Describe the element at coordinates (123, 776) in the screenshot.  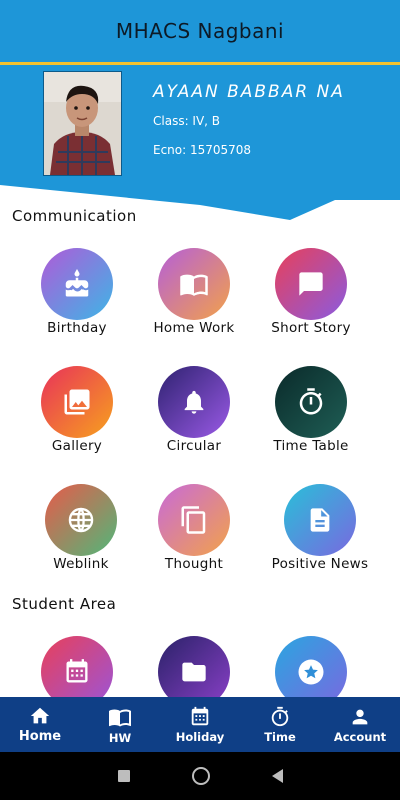
I see `recents-button` at that location.